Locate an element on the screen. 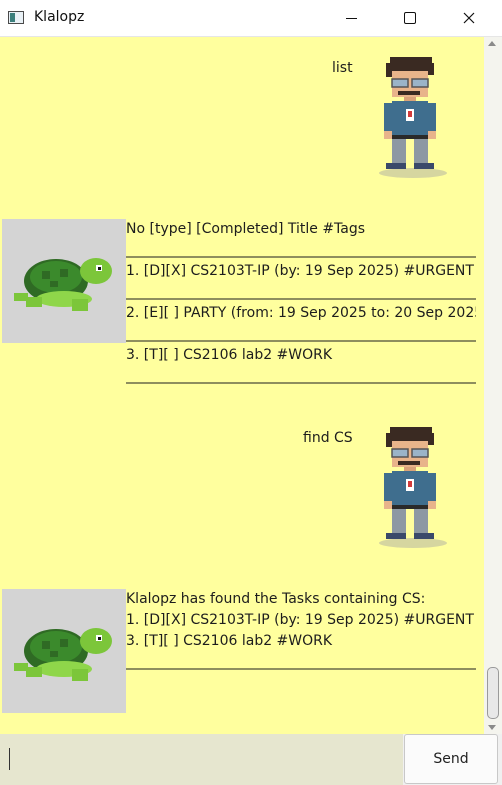  app-window-icon is located at coordinates (16, 17).